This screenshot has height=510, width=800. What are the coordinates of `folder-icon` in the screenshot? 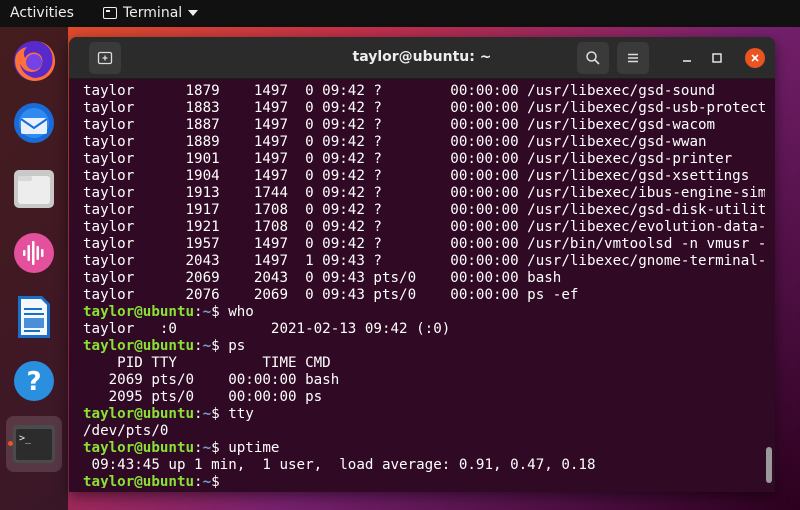 It's located at (34, 189).